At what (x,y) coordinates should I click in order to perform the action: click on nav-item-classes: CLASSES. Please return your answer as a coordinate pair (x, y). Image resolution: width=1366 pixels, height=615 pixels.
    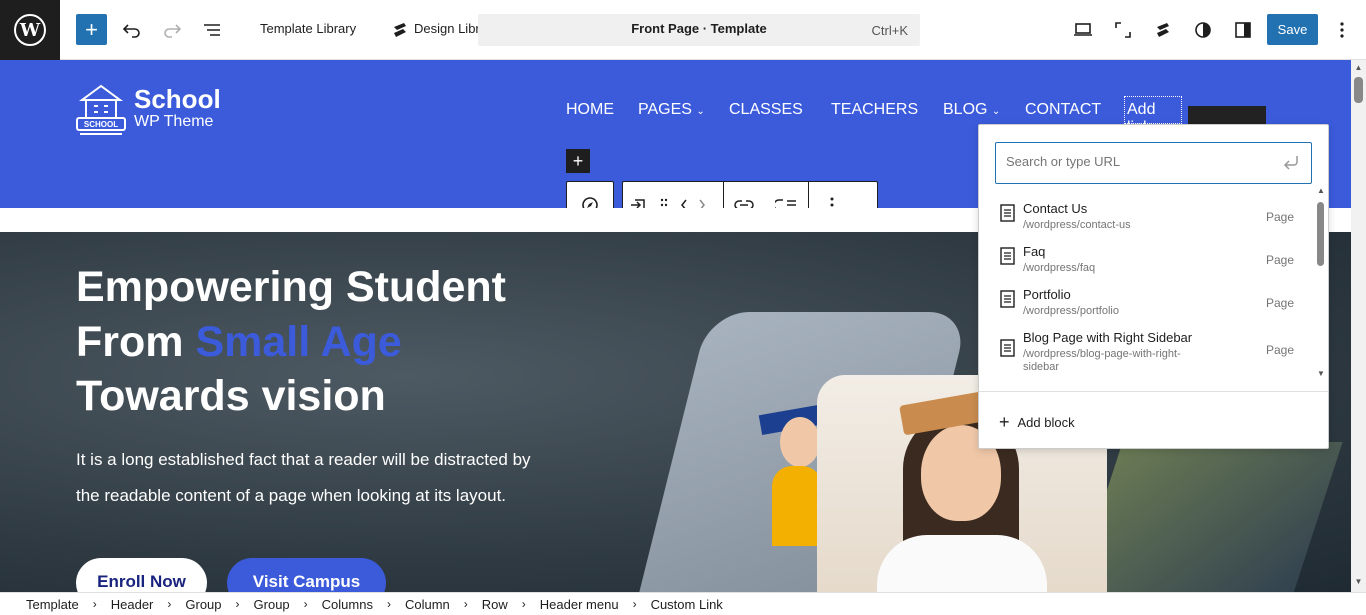
    Looking at the image, I should click on (766, 110).